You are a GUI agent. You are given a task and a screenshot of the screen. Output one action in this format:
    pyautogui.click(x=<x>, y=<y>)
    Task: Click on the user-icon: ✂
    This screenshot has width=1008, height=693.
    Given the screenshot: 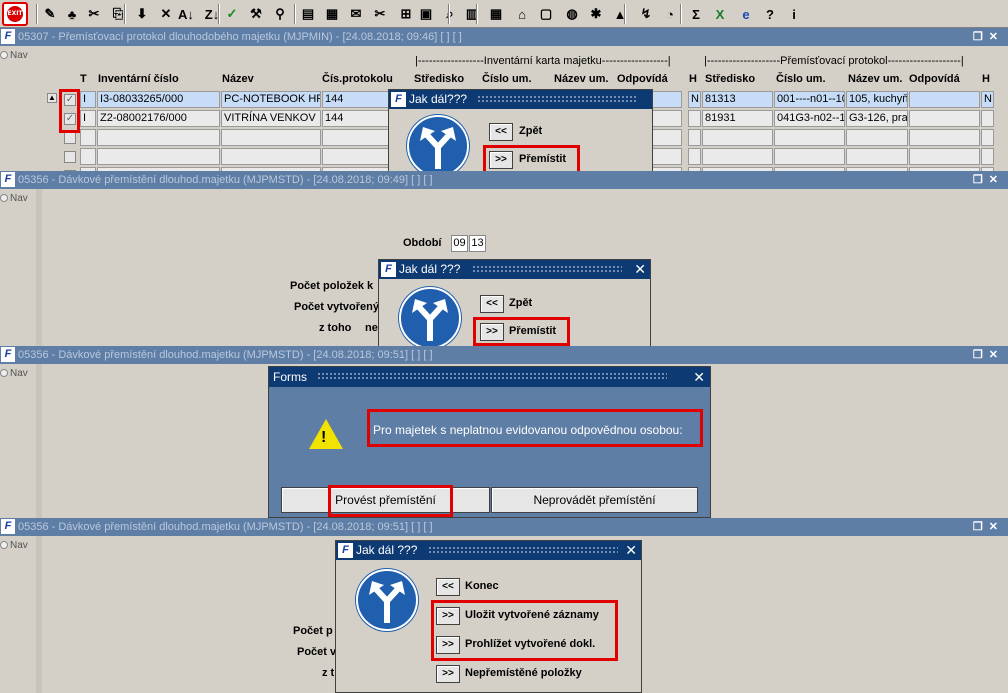 What is the action you would take?
    pyautogui.click(x=94, y=14)
    